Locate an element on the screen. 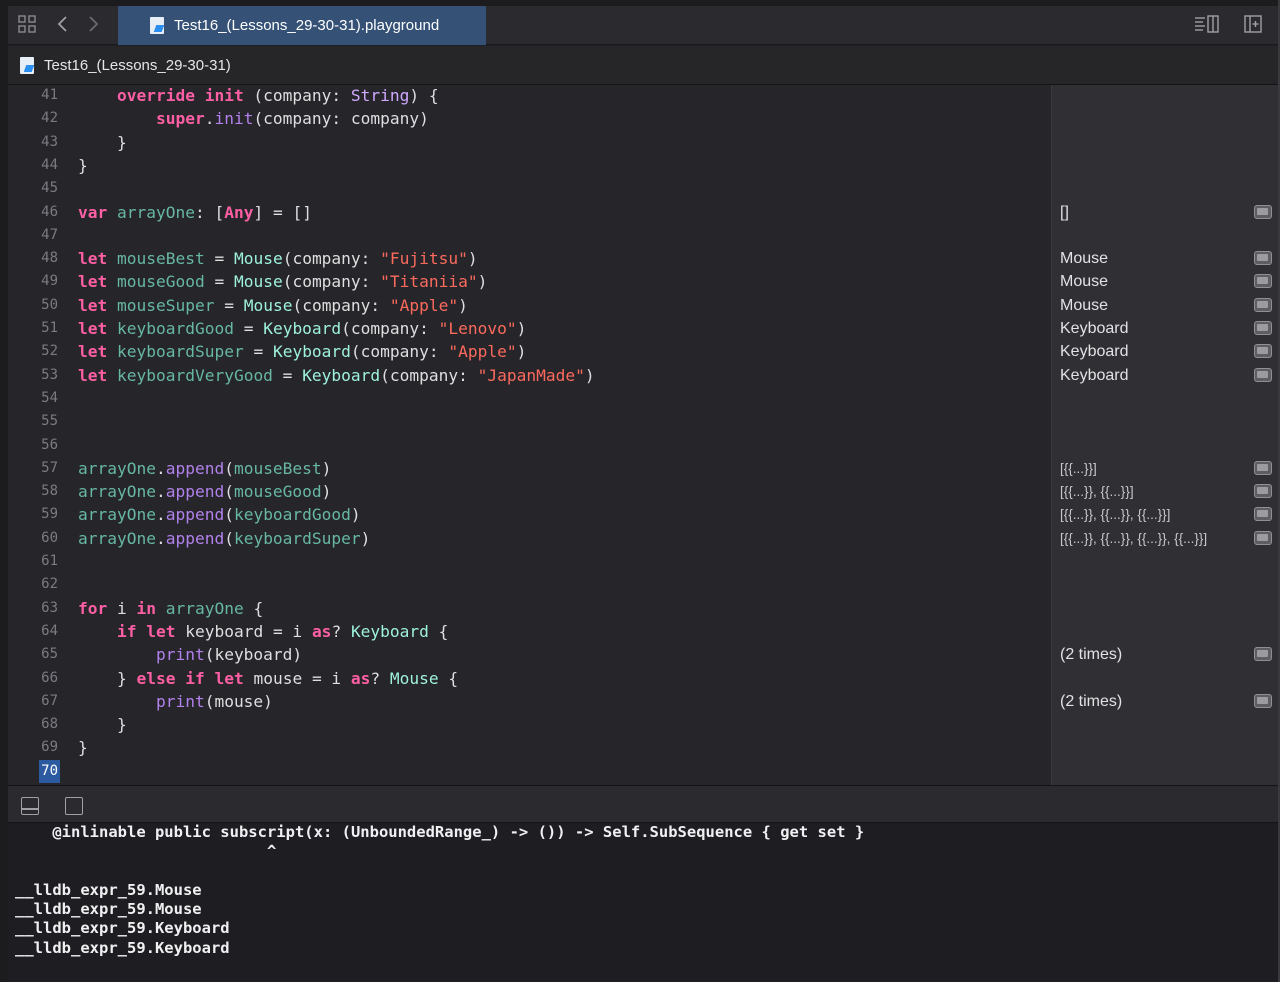 Image resolution: width=1280 pixels, height=982 pixels. line-number: 44 is located at coordinates (49, 164).